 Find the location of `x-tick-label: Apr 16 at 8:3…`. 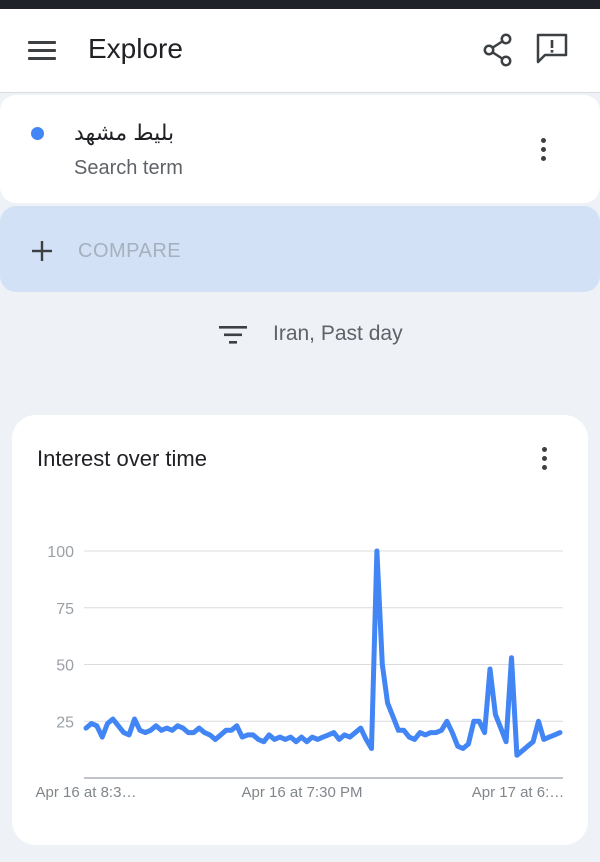

x-tick-label: Apr 16 at 8:3… is located at coordinates (86, 792).